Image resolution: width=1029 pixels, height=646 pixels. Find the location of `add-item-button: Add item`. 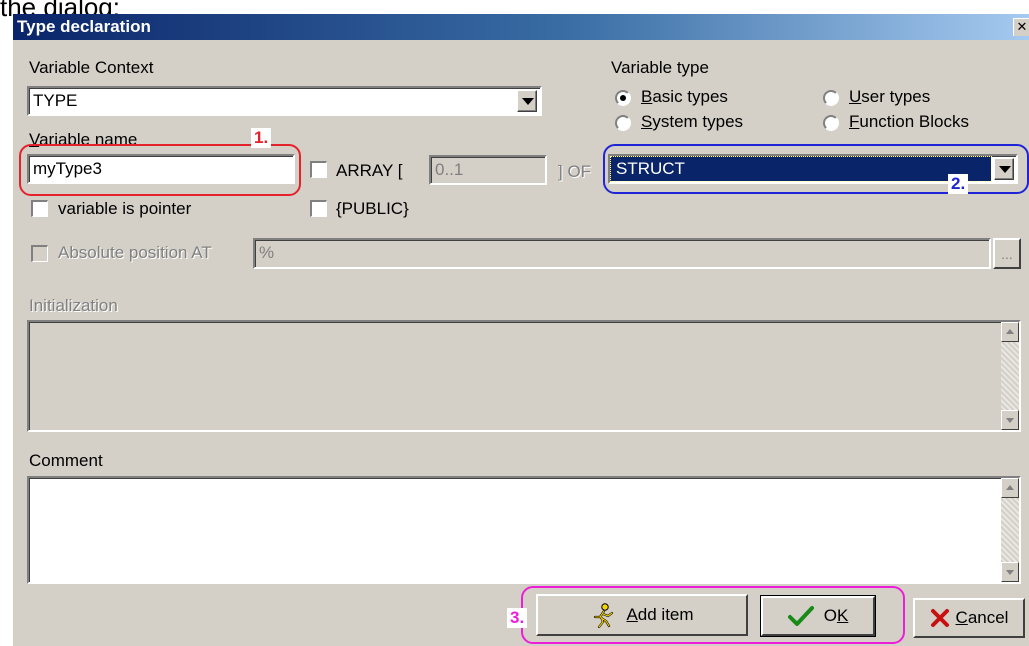

add-item-button: Add item is located at coordinates (642, 615).